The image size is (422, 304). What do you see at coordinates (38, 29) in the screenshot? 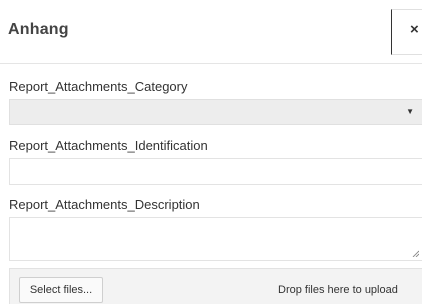
I see `dialog-title: Anhang` at bounding box center [38, 29].